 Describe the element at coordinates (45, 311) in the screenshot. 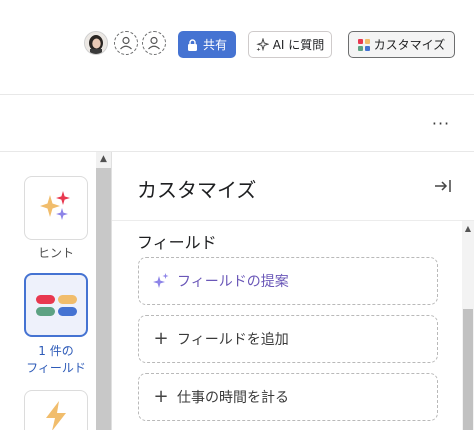

I see `chip-green` at that location.